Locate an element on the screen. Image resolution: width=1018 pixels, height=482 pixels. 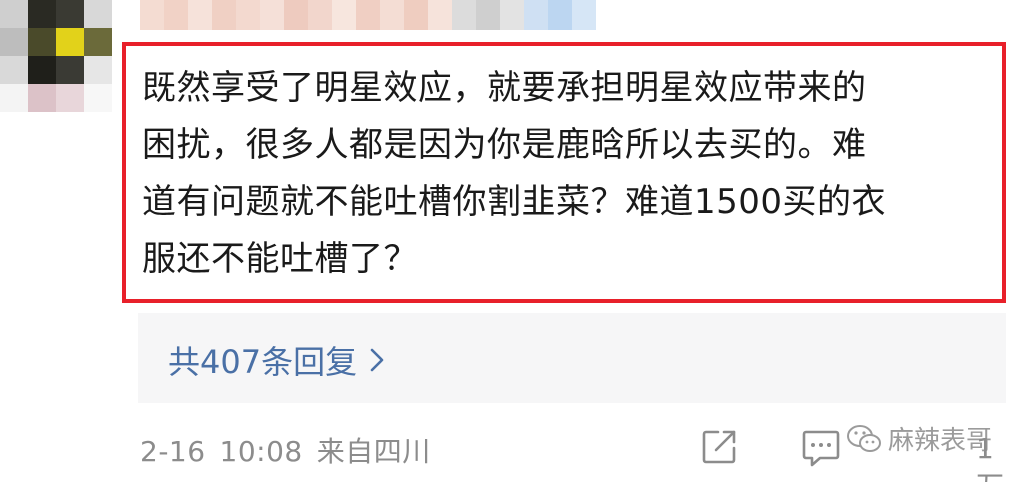
view-replies-link: 共407条回复 is located at coordinates (276, 360).